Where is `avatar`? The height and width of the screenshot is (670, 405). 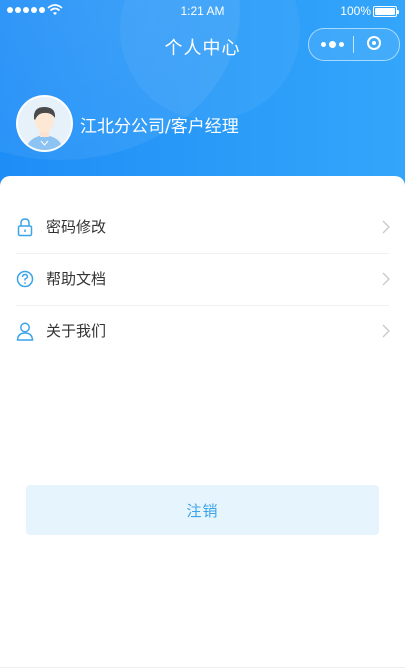 avatar is located at coordinates (44, 123).